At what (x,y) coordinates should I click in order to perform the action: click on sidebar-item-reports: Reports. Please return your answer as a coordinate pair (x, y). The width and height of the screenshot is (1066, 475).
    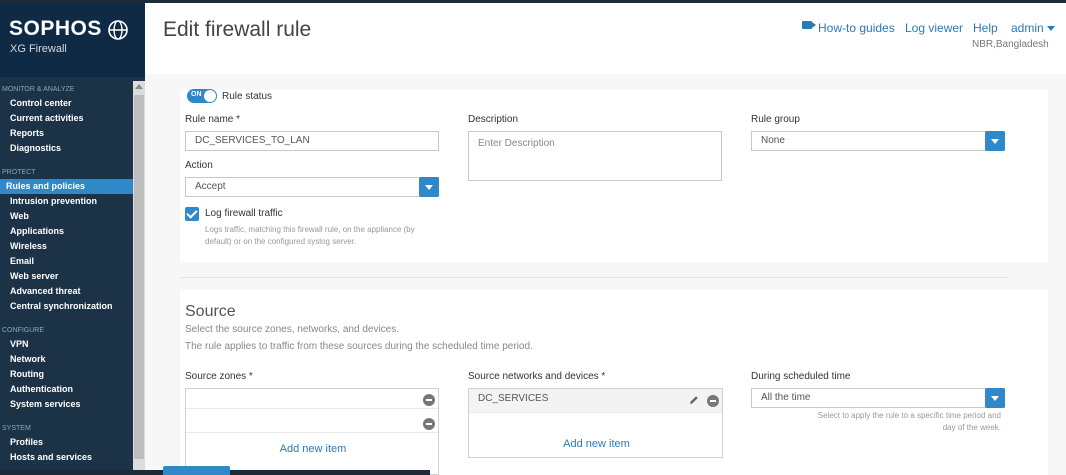
    Looking at the image, I should click on (66, 133).